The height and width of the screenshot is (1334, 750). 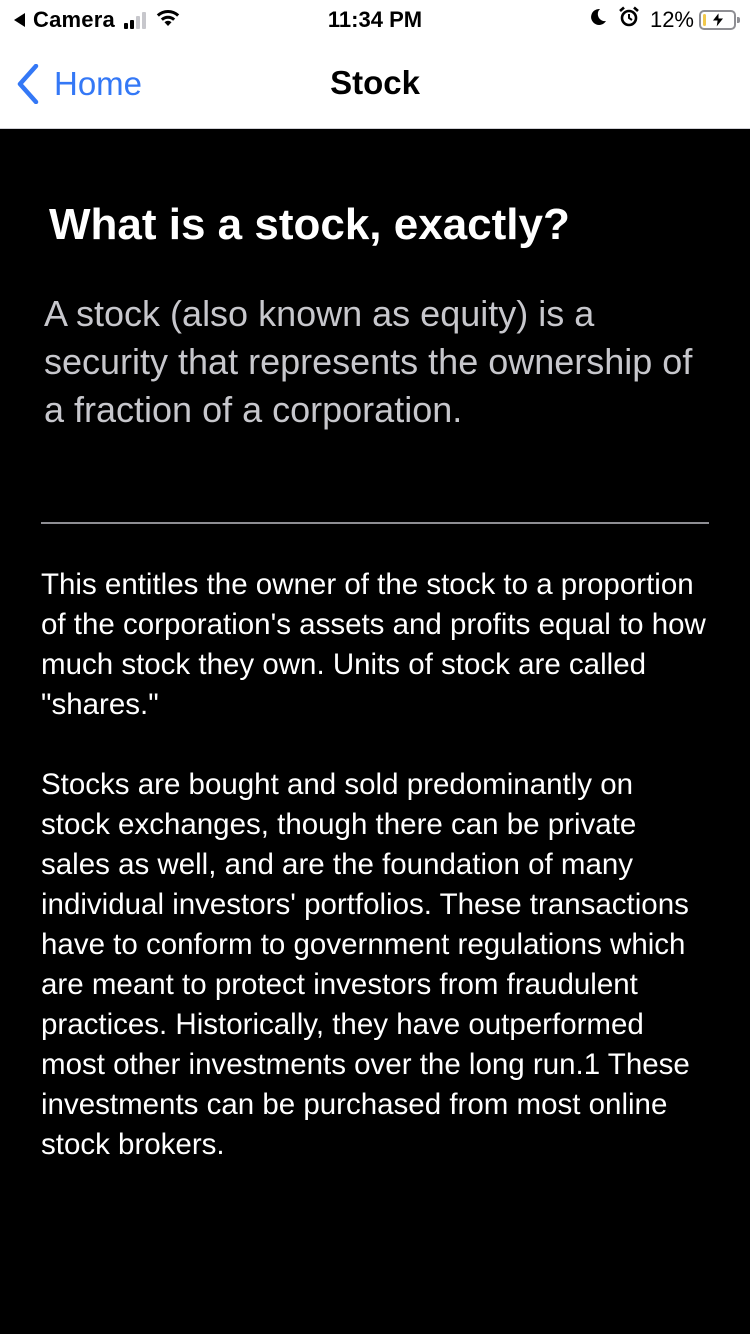 What do you see at coordinates (375, 523) in the screenshot?
I see `divider` at bounding box center [375, 523].